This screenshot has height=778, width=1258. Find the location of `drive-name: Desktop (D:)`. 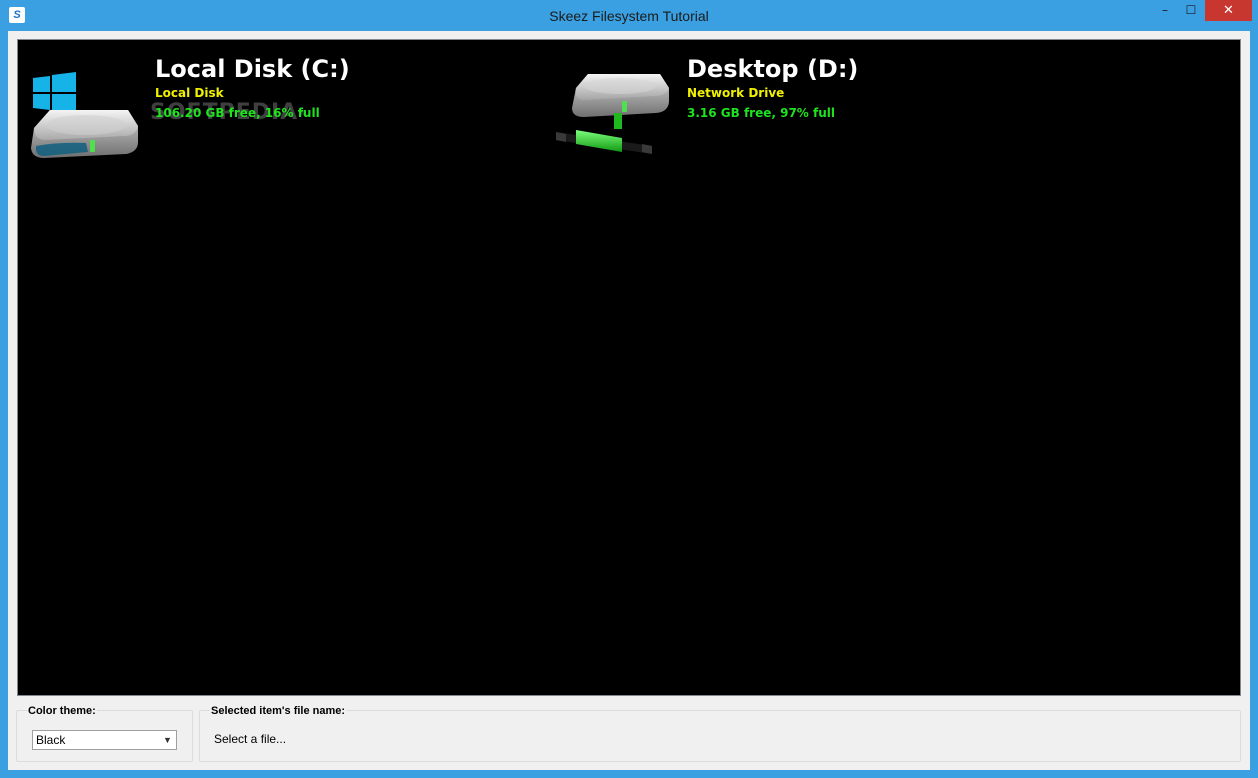

drive-name: Desktop (D:) is located at coordinates (773, 69).